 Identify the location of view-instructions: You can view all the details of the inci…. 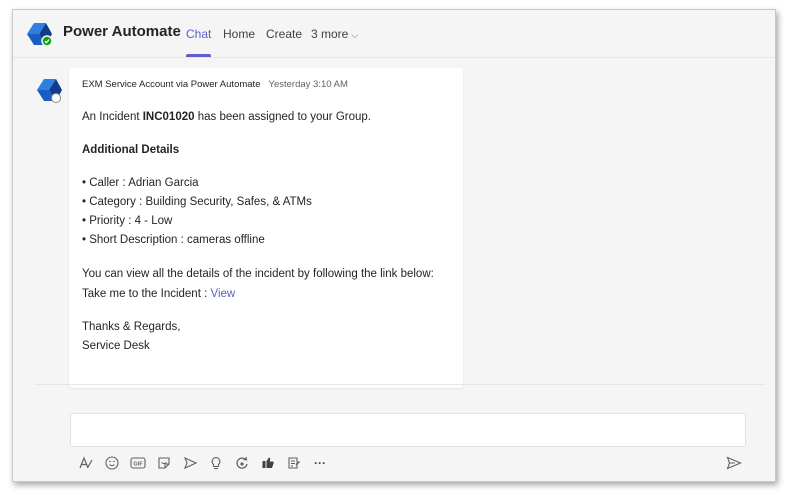
(258, 274).